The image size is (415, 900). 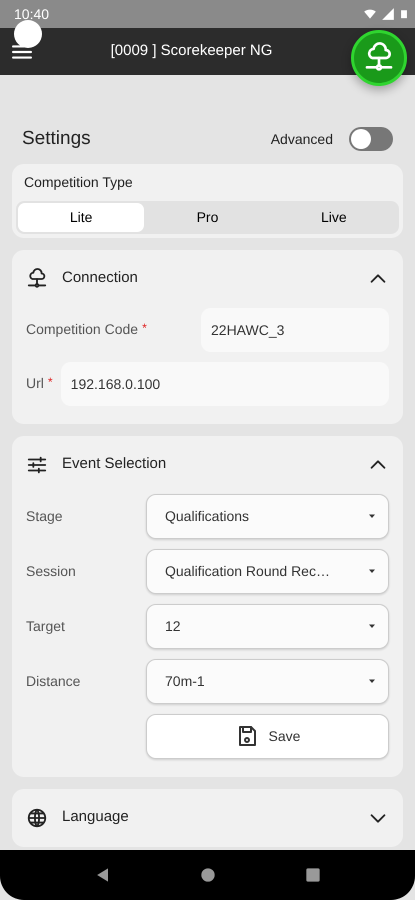 I want to click on field-label: Session, so click(x=51, y=571).